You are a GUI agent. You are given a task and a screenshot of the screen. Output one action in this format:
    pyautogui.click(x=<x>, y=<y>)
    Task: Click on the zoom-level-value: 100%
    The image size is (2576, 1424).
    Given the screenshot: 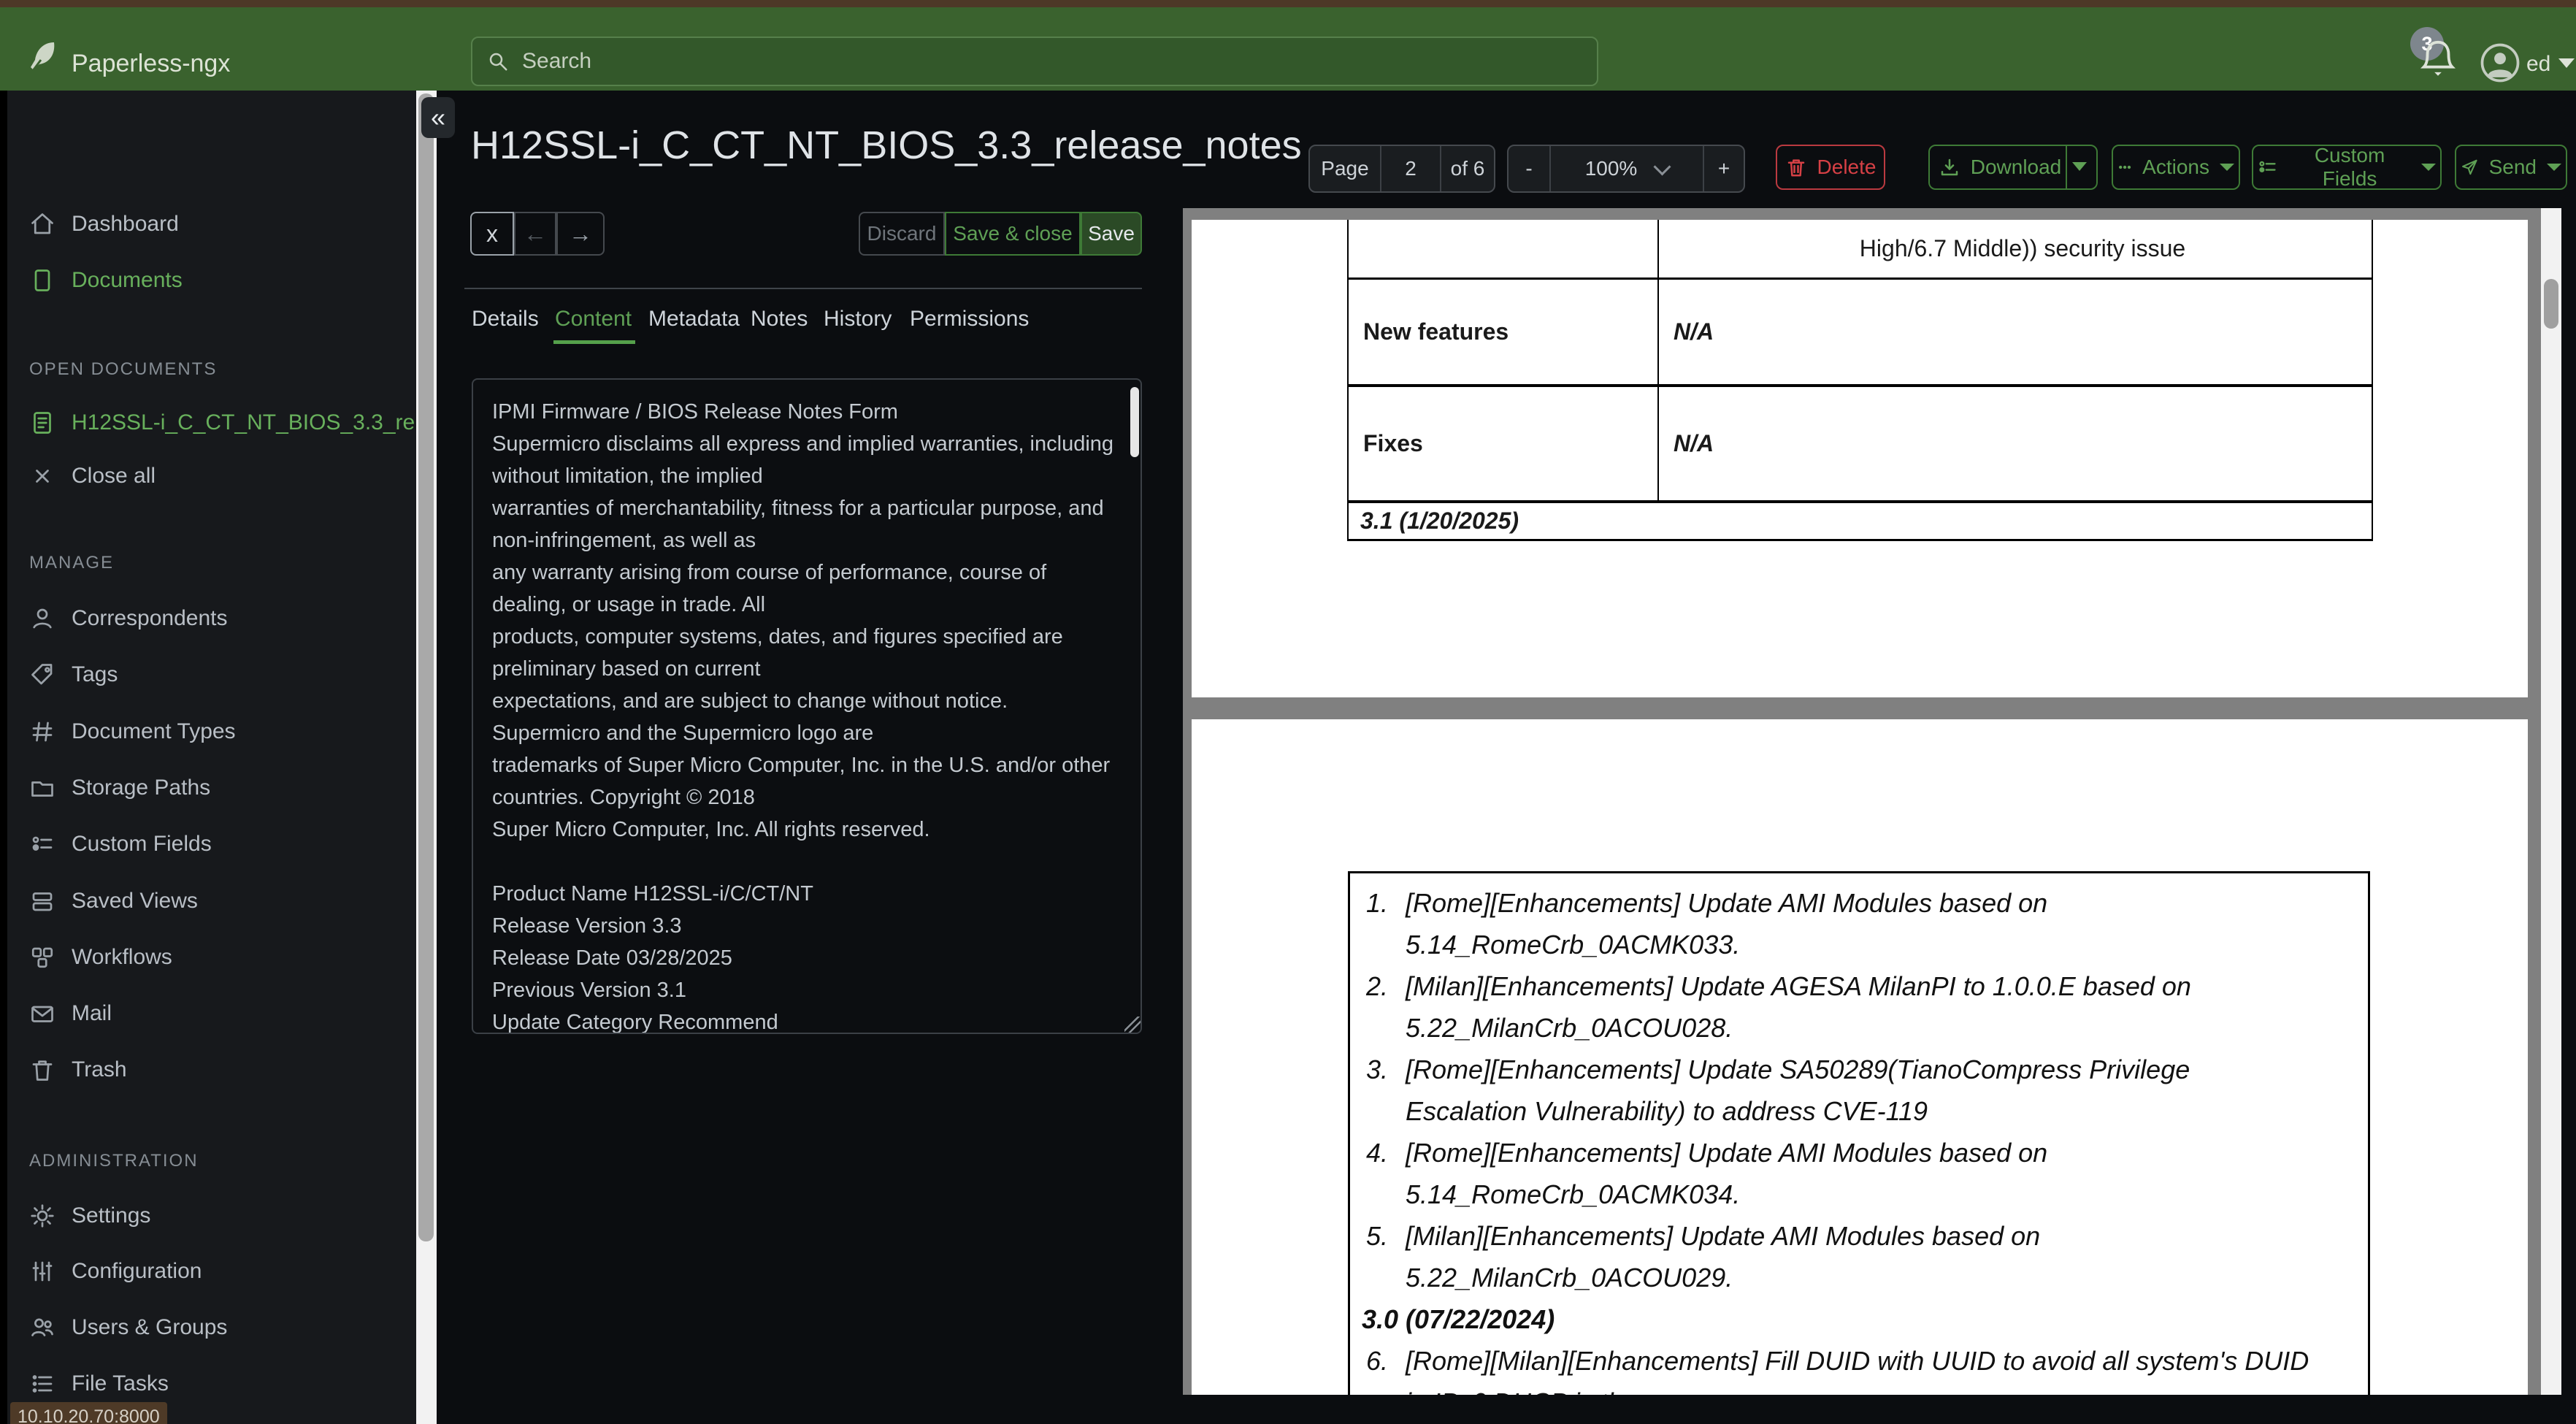 What is the action you would take?
    pyautogui.click(x=1611, y=169)
    